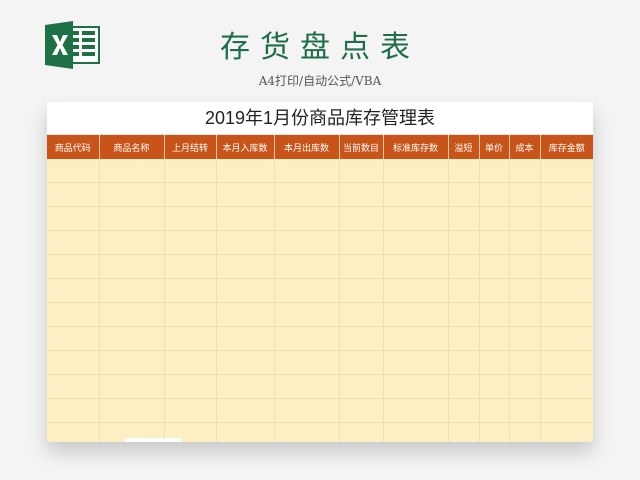 This screenshot has height=480, width=640. Describe the element at coordinates (416, 147) in the screenshot. I see `column-header-standard-stock: 标准库存数` at that location.